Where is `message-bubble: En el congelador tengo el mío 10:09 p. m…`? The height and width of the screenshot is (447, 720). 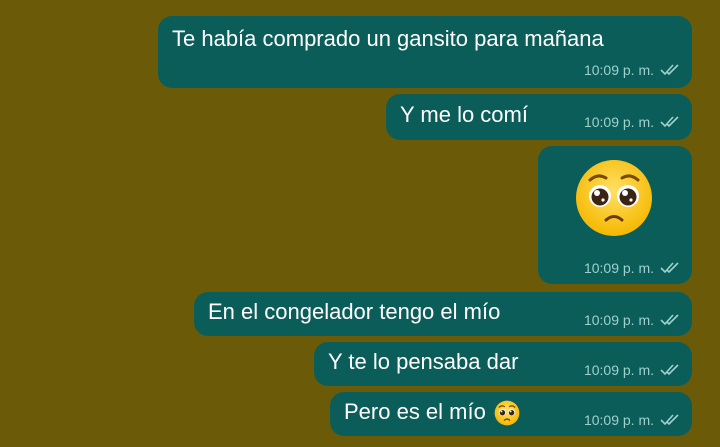 message-bubble: En el congelador tengo el mío 10:09 p. m… is located at coordinates (443, 314).